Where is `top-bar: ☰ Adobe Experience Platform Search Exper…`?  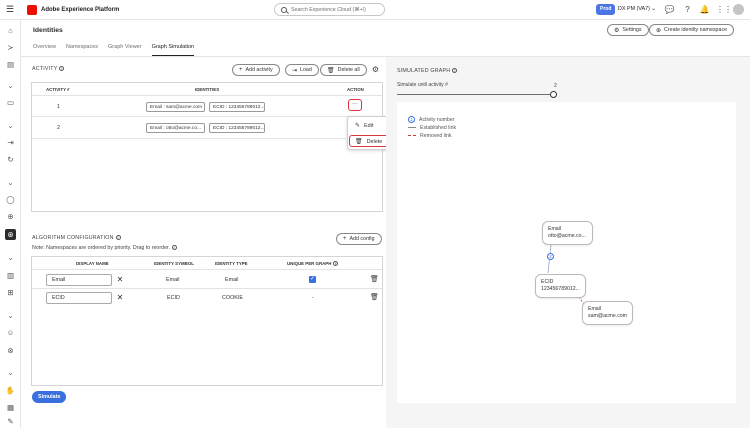 top-bar: ☰ Adobe Experience Platform Search Exper… is located at coordinates (375, 10).